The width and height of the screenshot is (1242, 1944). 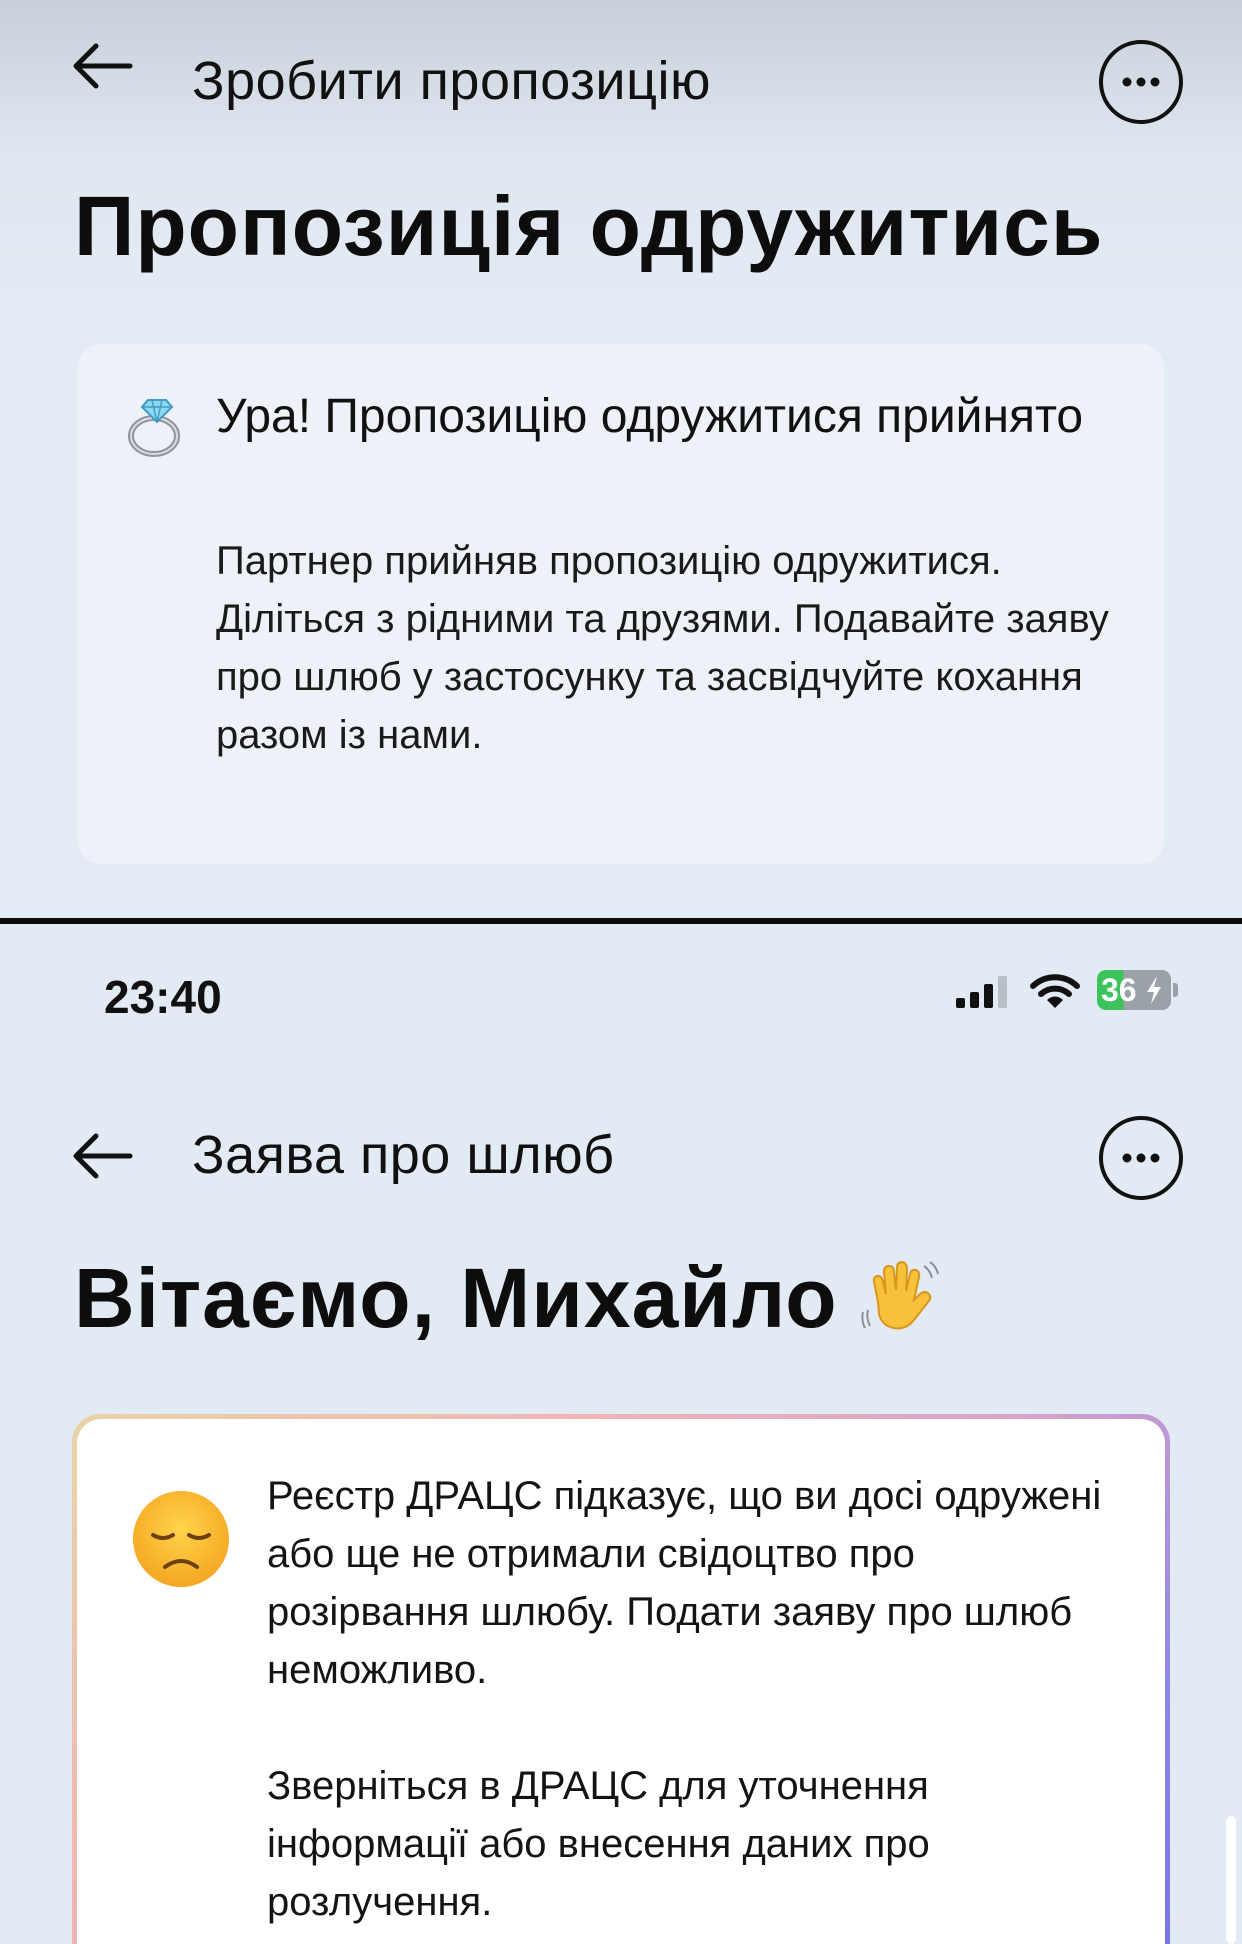 I want to click on header-title: Заява про шлюб, so click(x=403, y=1155).